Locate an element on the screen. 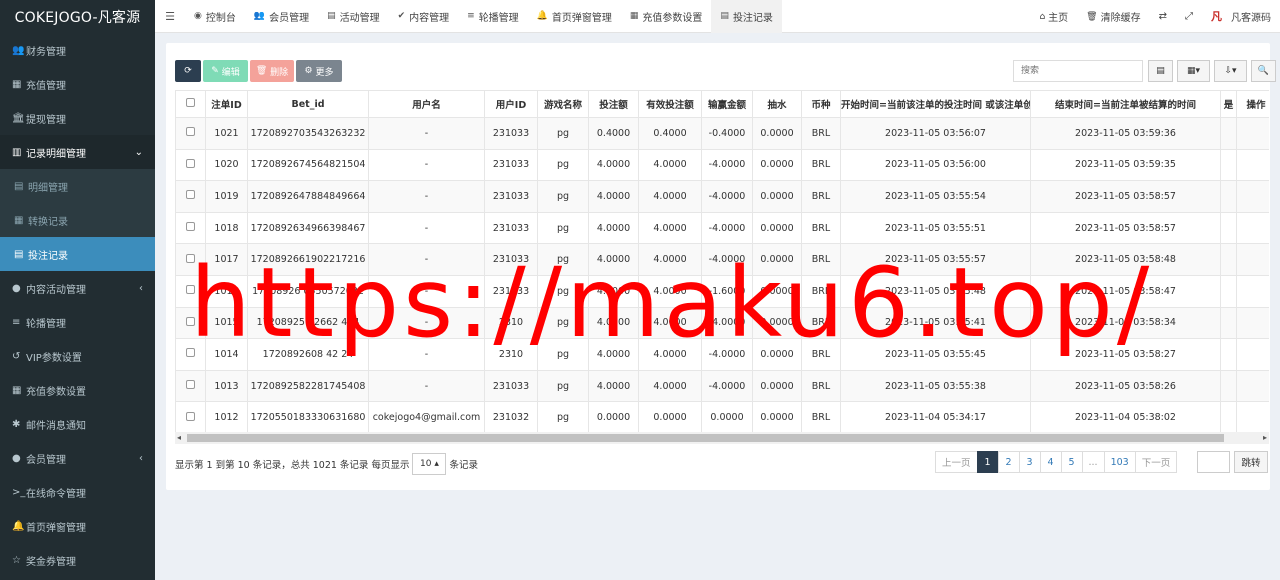 This screenshot has width=1280, height=580. sidebar-item-4: ▤ 明细管理 is located at coordinates (77, 186).